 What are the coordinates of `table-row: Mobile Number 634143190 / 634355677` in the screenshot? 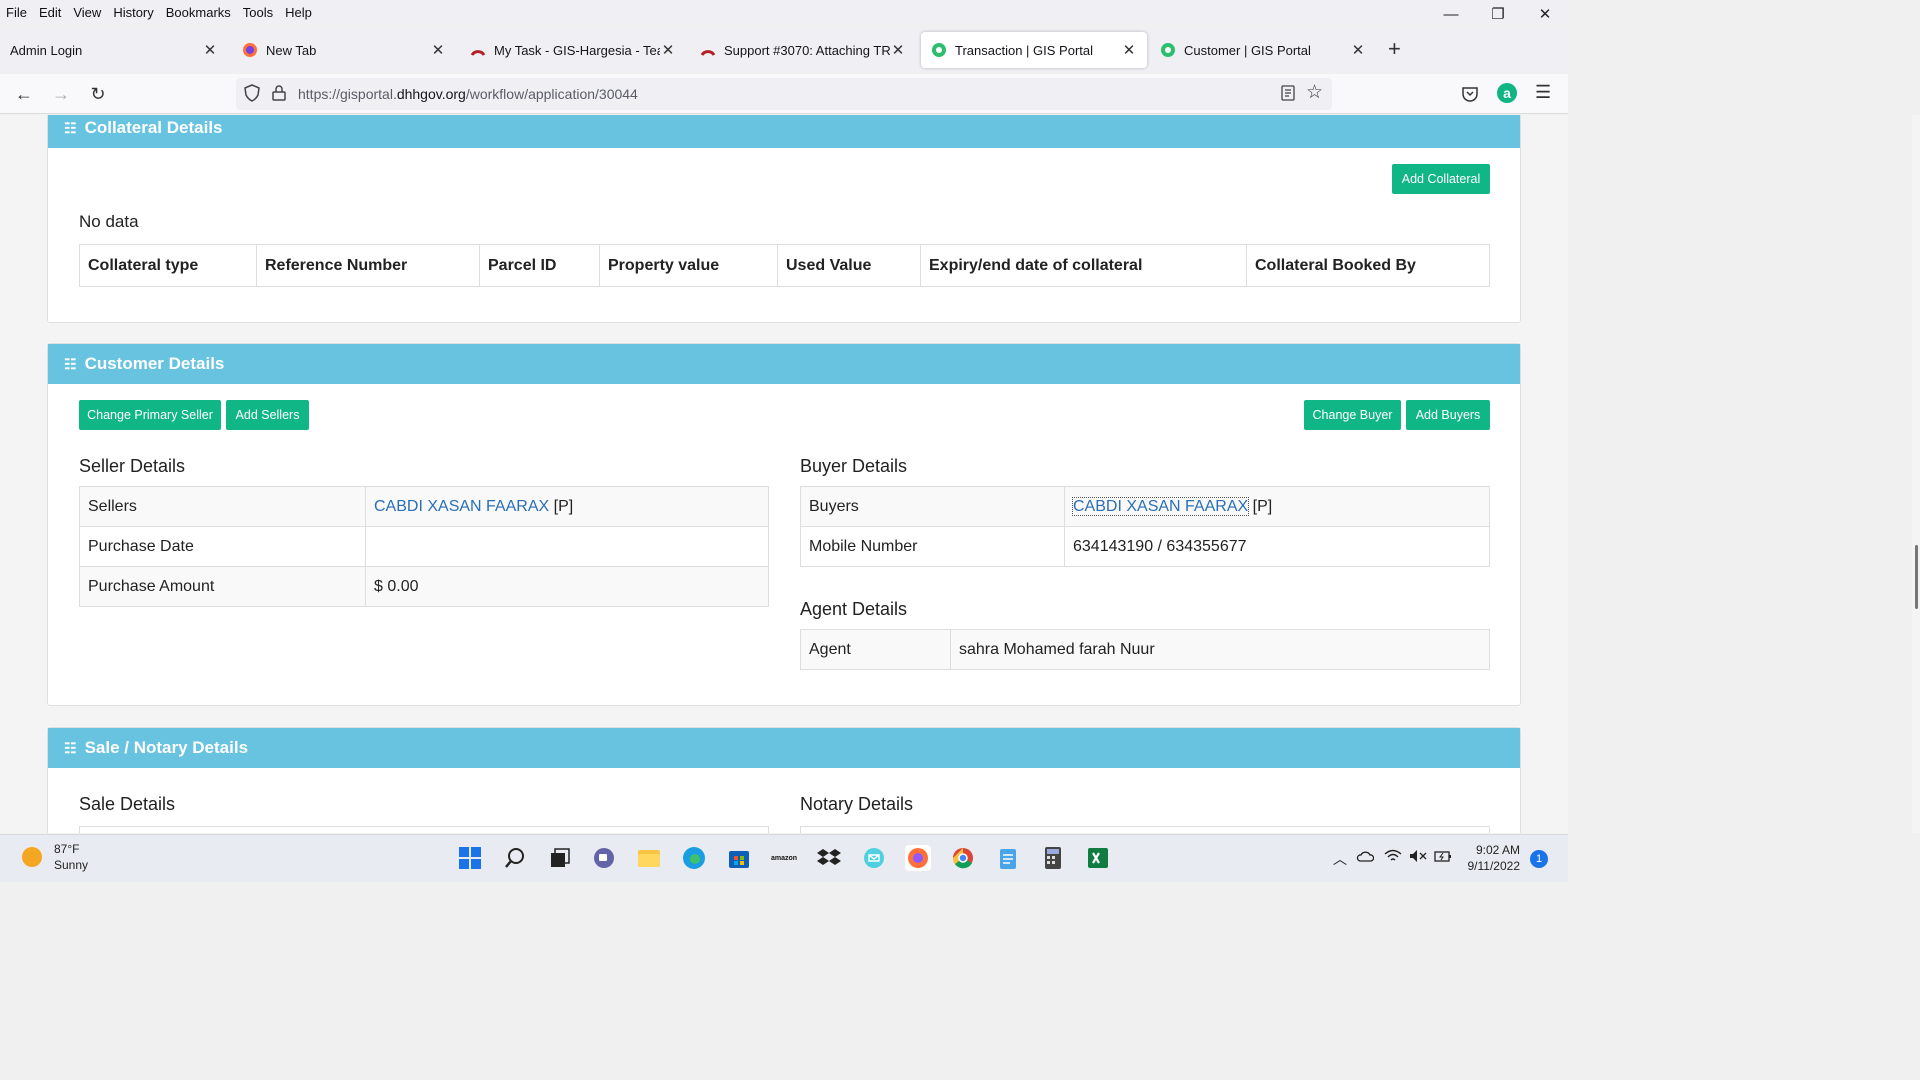 It's located at (1145, 546).